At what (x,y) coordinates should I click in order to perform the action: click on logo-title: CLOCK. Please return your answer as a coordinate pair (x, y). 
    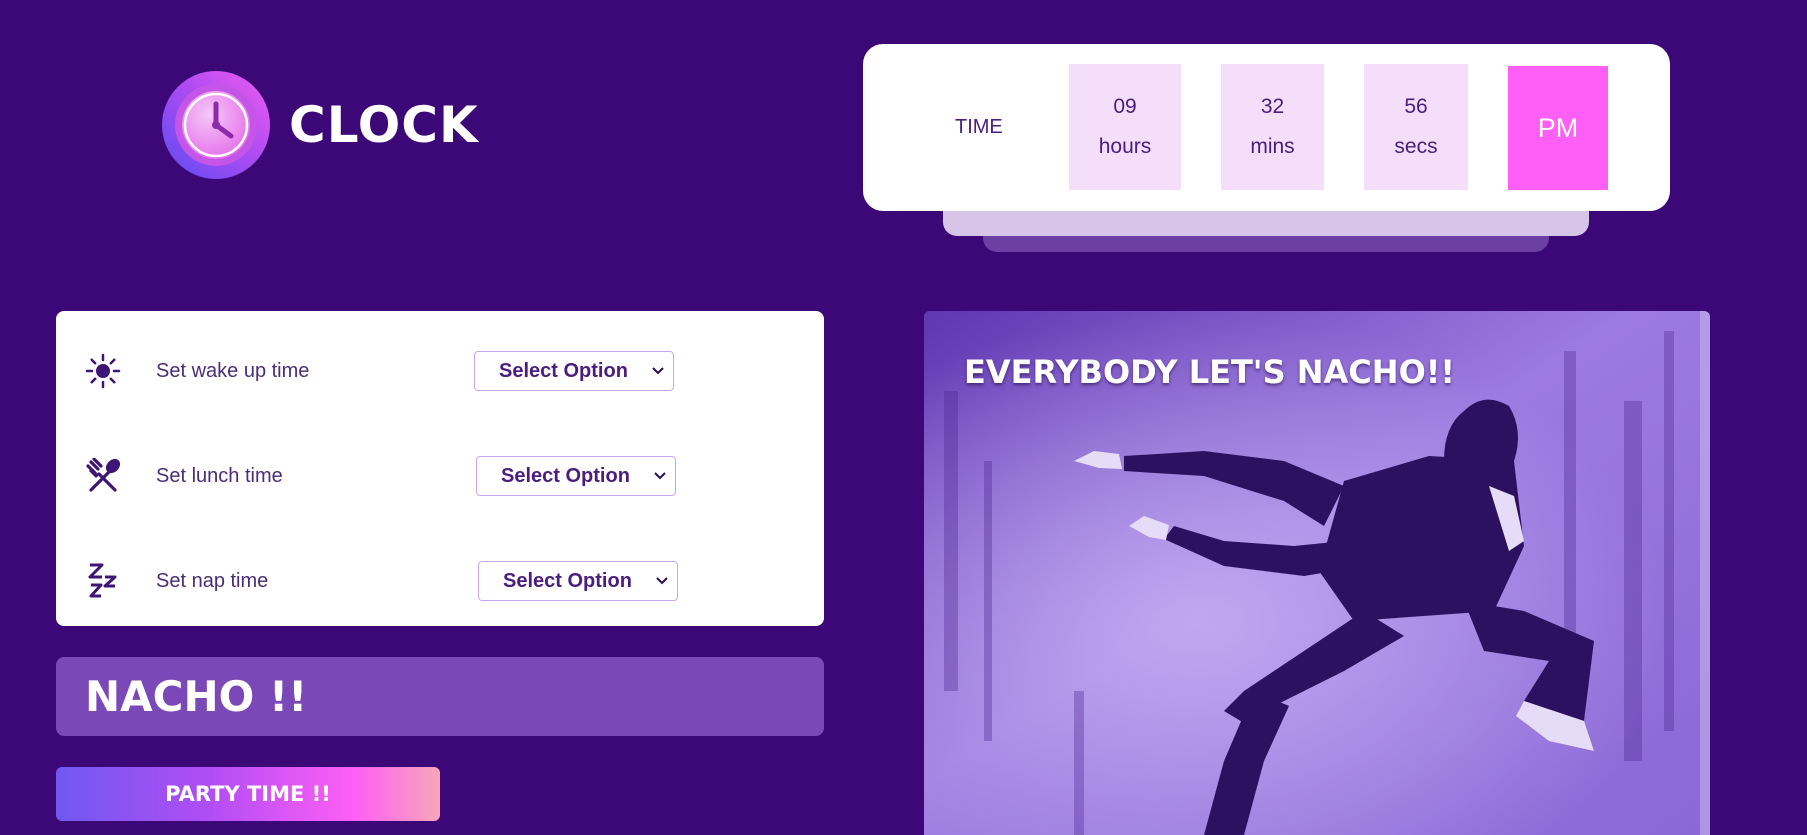
    Looking at the image, I should click on (384, 125).